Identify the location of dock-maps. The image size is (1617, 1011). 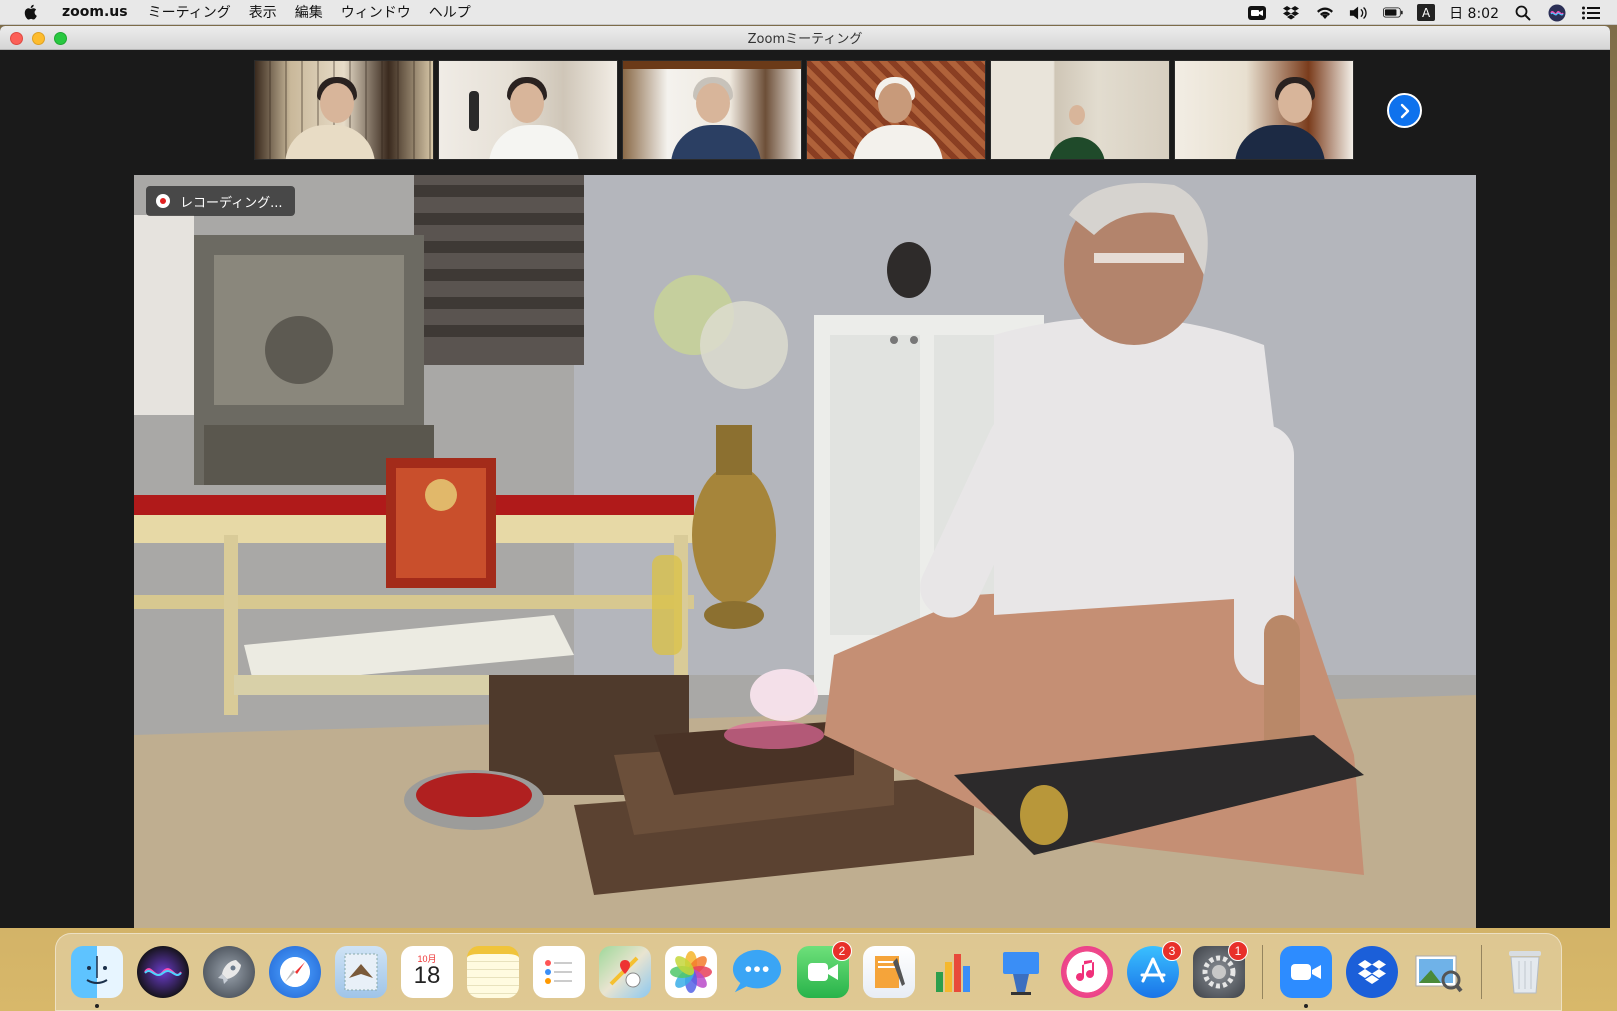
(625, 972).